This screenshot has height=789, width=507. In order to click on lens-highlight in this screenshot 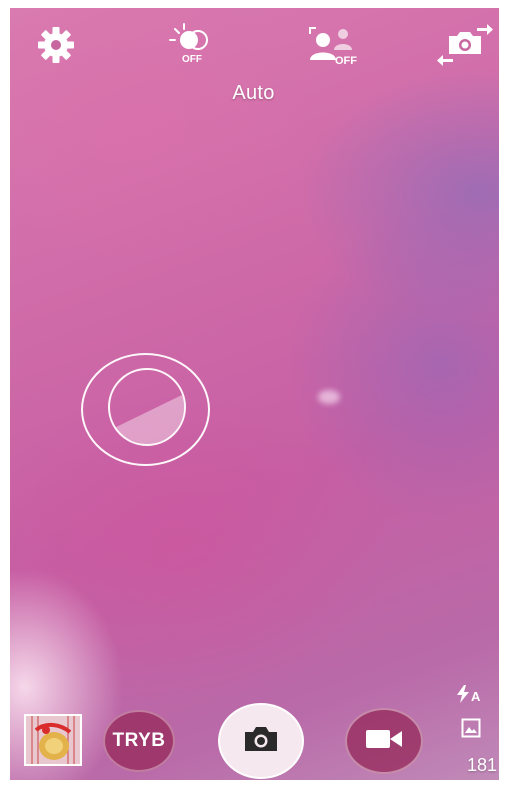, I will do `click(329, 397)`.